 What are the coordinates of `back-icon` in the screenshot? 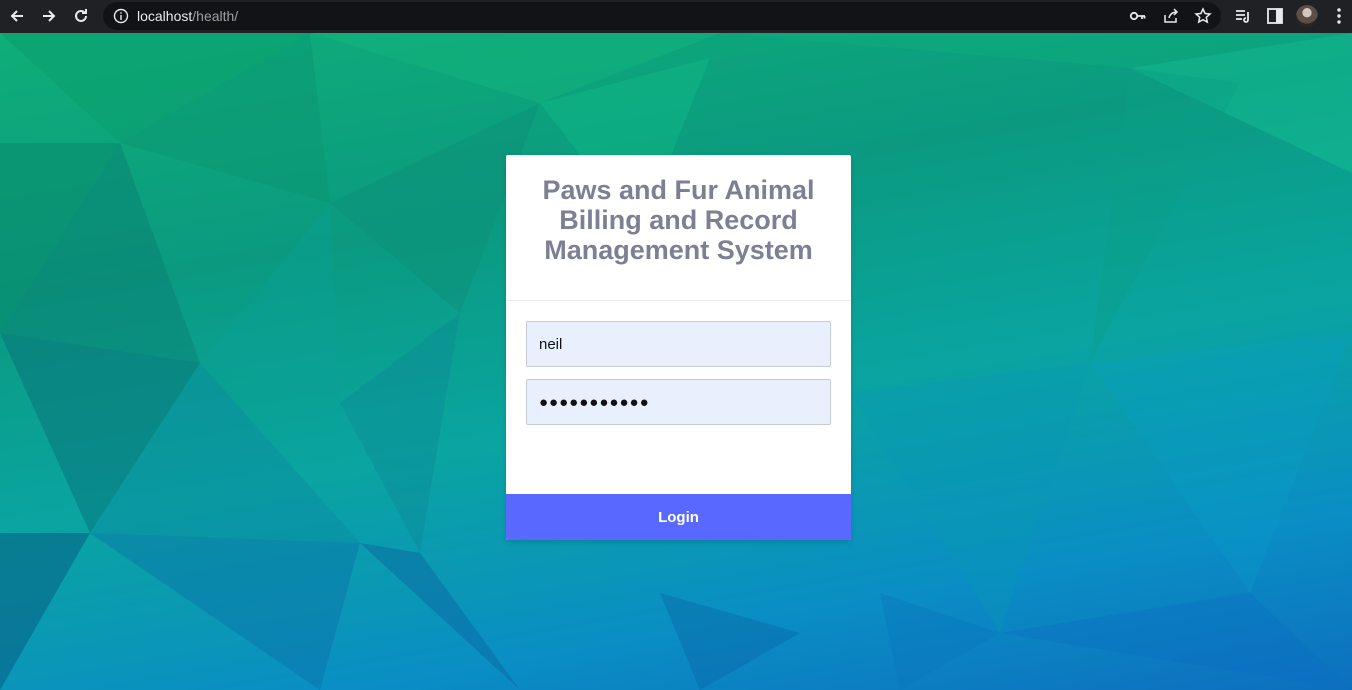 It's located at (16, 16).